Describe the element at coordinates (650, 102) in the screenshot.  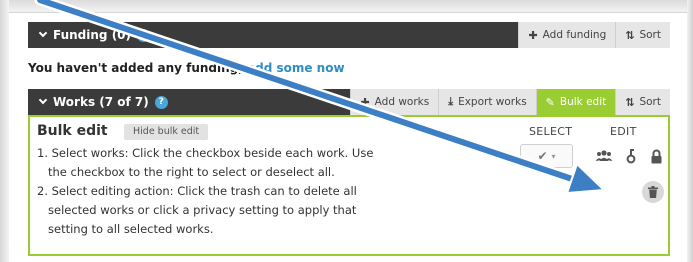
I see `works-sort-label: Sort` at that location.